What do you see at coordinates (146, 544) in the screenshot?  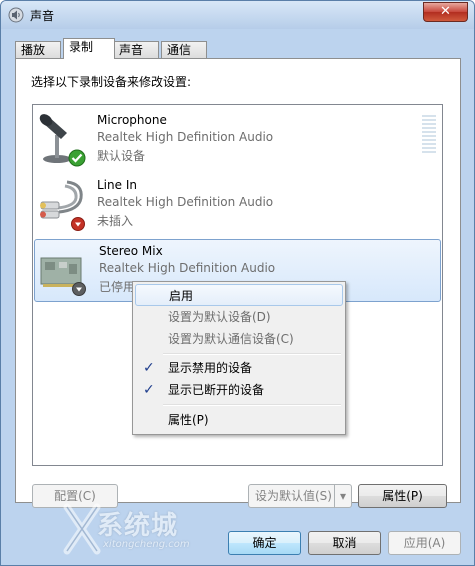 I see `watermark-url: xitongcheng.com` at bounding box center [146, 544].